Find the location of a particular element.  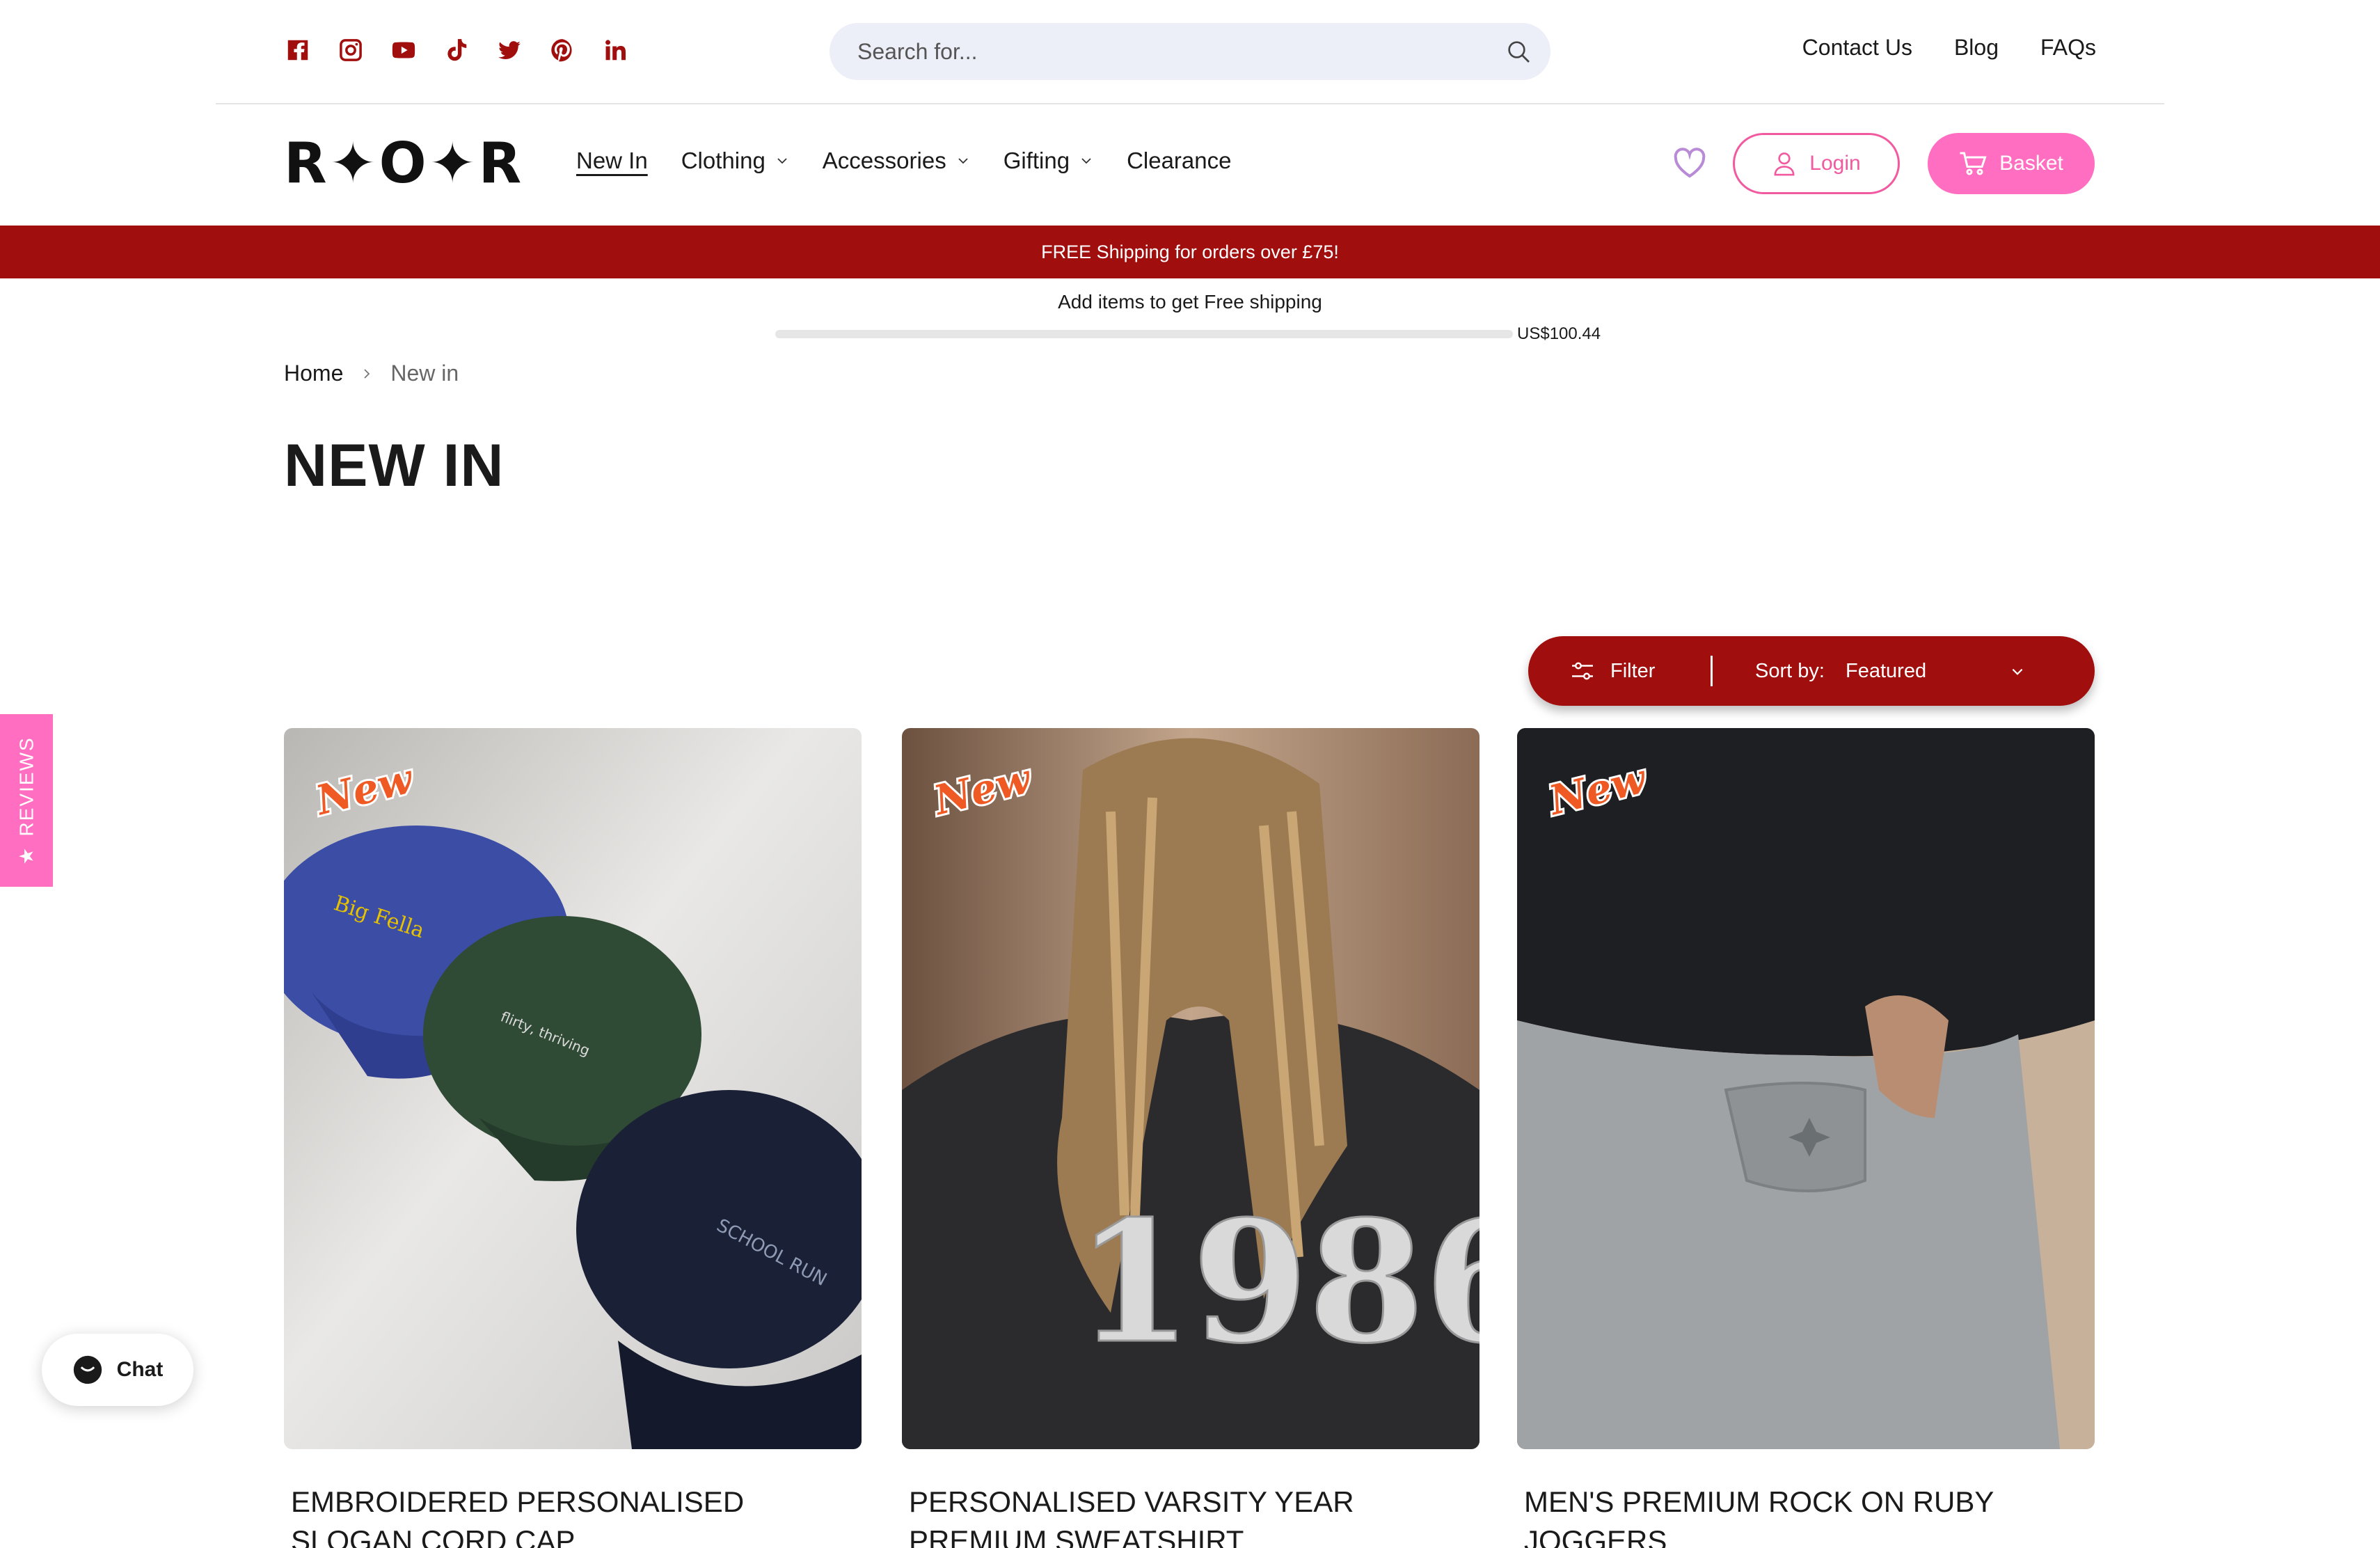

search-icon is located at coordinates (1518, 51).